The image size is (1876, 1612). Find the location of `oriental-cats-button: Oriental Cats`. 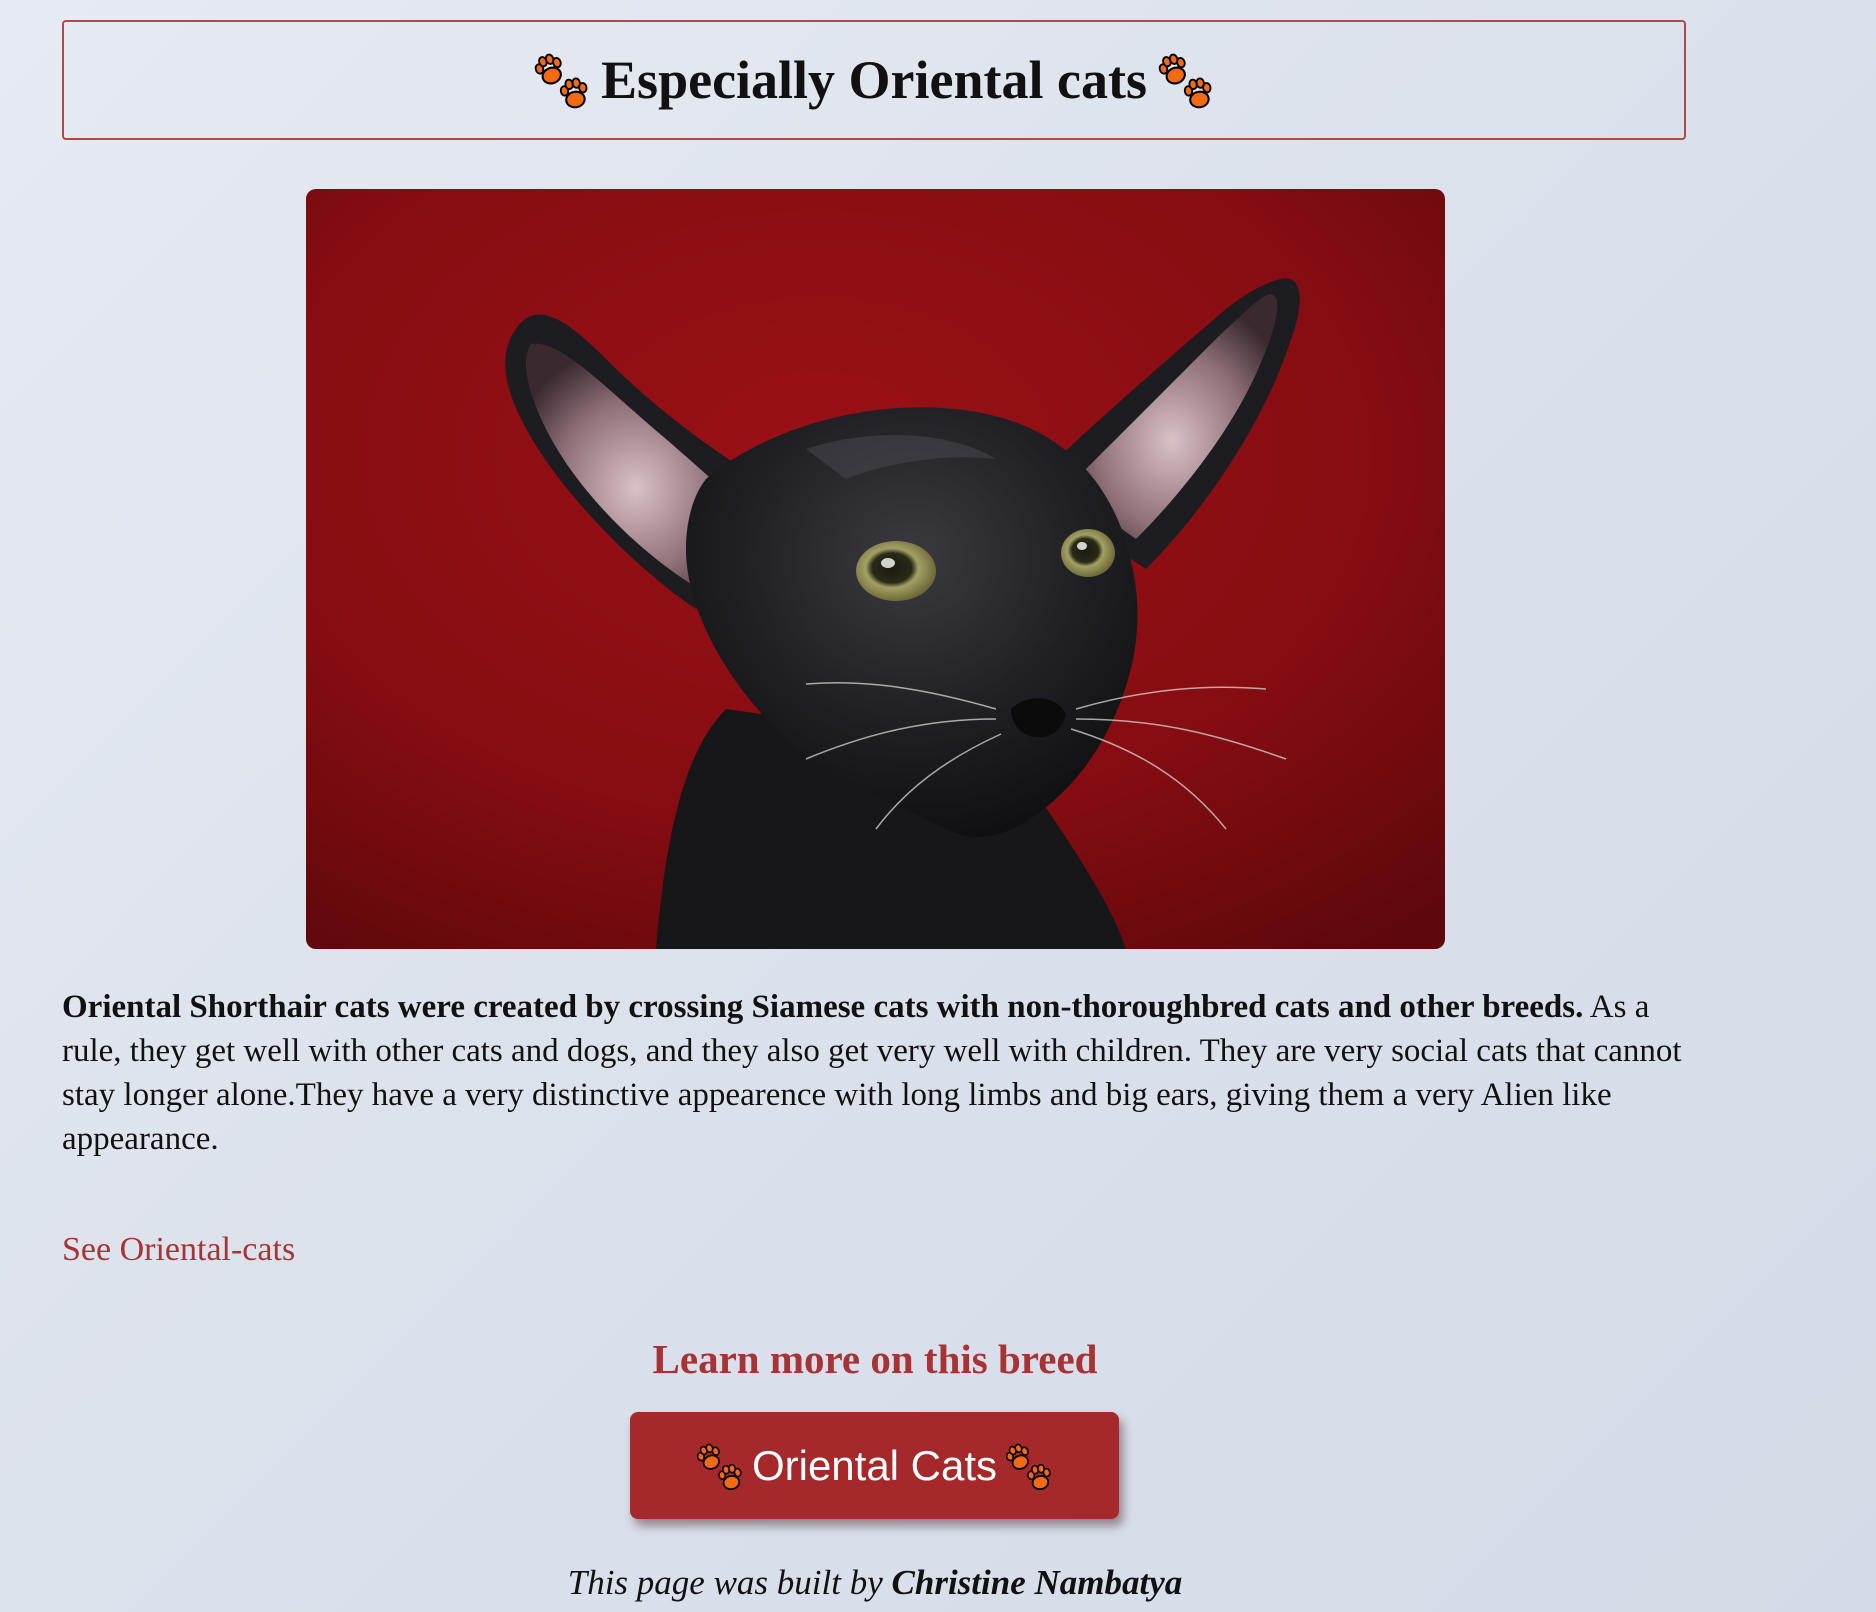

oriental-cats-button: Oriental Cats is located at coordinates (874, 1465).